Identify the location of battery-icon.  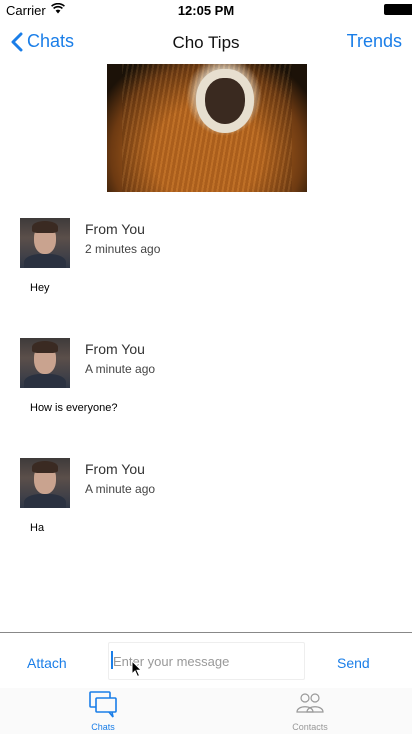
(398, 9).